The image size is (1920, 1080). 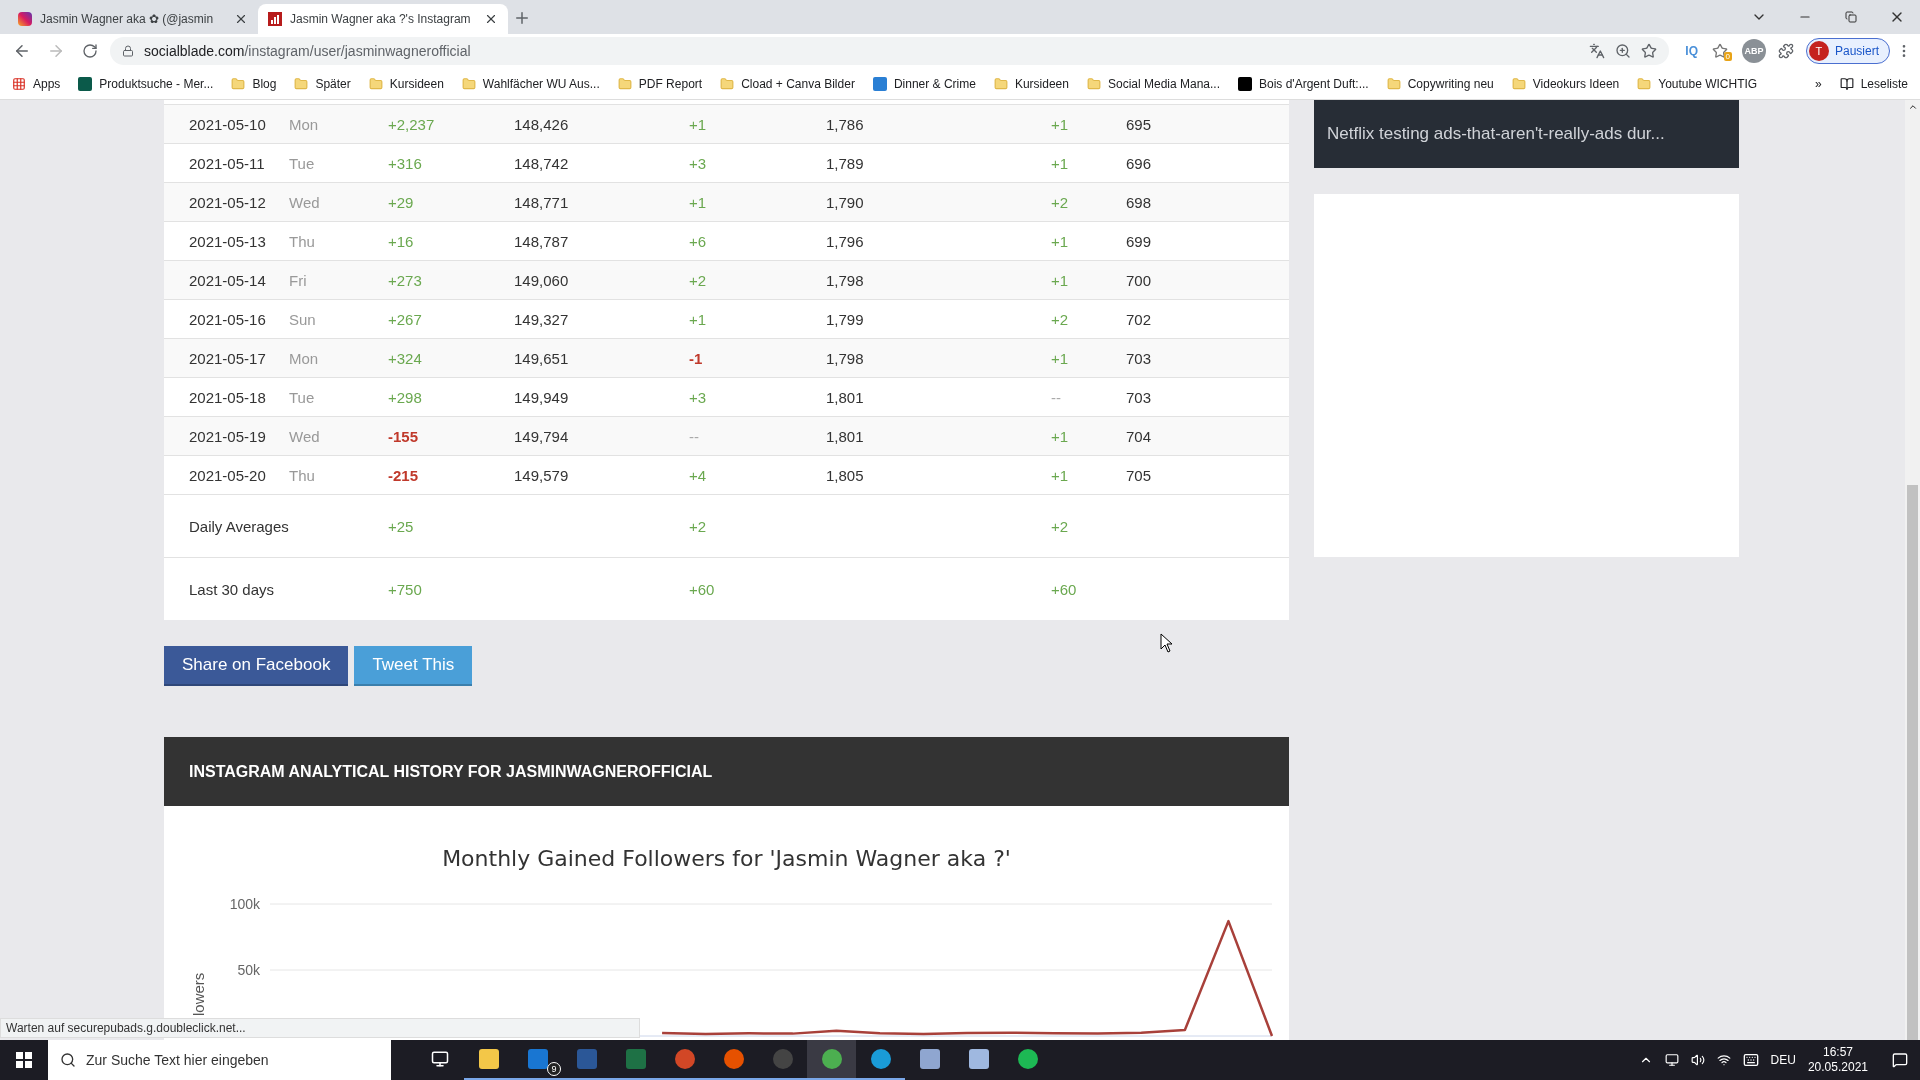 What do you see at coordinates (90, 51) in the screenshot?
I see `reload-icon` at bounding box center [90, 51].